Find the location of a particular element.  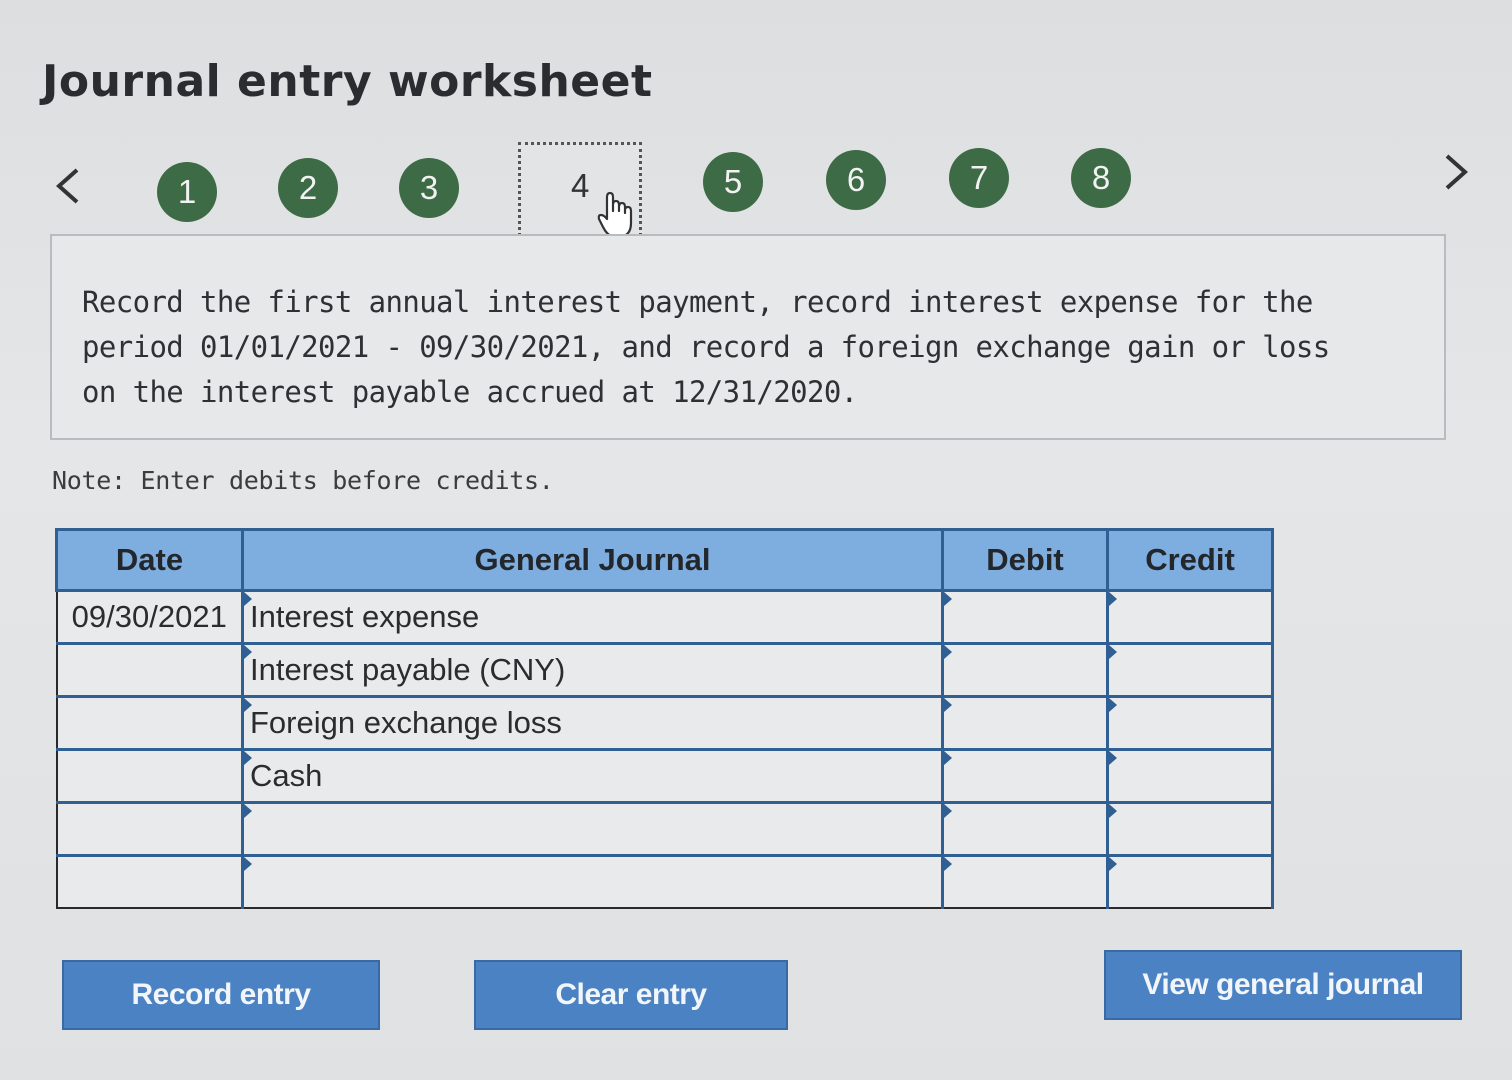

account-cell: Foreign exchange loss is located at coordinates (592, 723).